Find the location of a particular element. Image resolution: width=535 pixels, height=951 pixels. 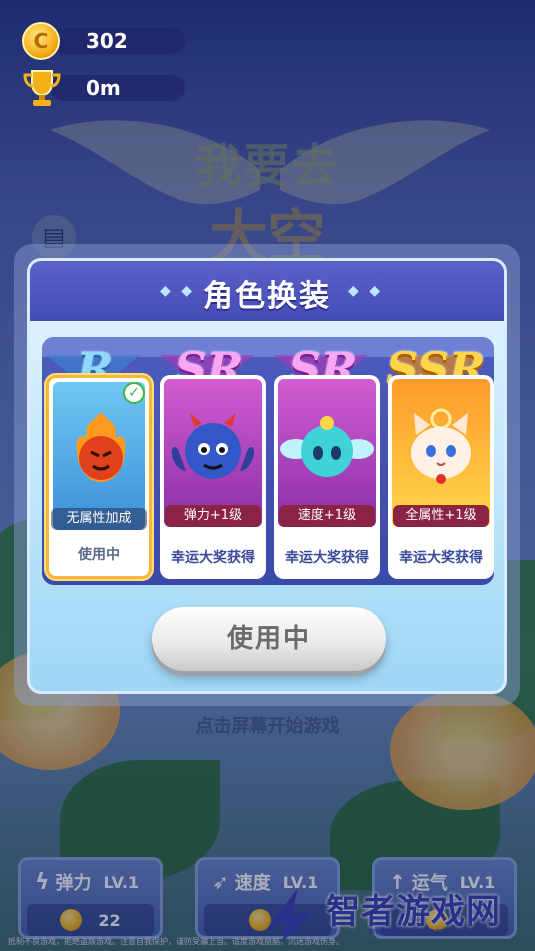

card-attribute: 全属性+1级 is located at coordinates (441, 516).